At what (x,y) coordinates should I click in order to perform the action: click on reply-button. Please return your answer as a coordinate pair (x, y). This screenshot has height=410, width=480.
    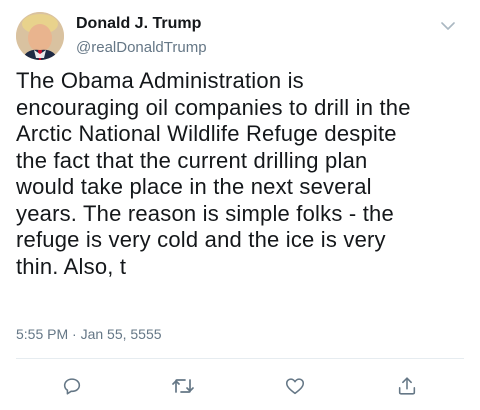
    Looking at the image, I should click on (72, 386).